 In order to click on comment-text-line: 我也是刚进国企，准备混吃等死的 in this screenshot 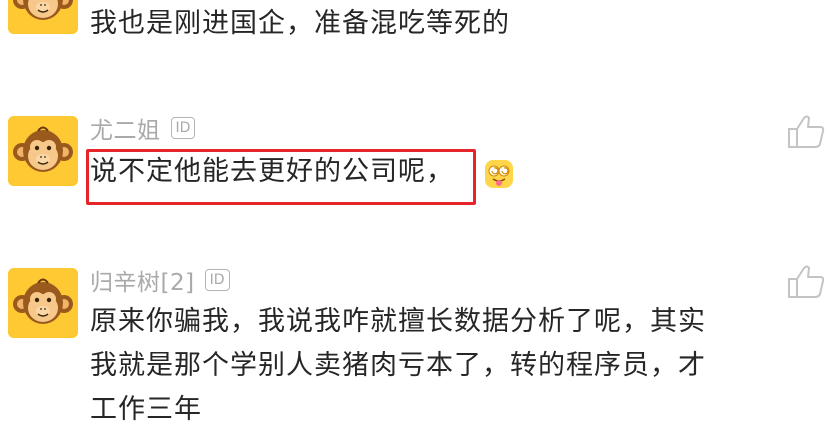, I will do `click(300, 23)`.